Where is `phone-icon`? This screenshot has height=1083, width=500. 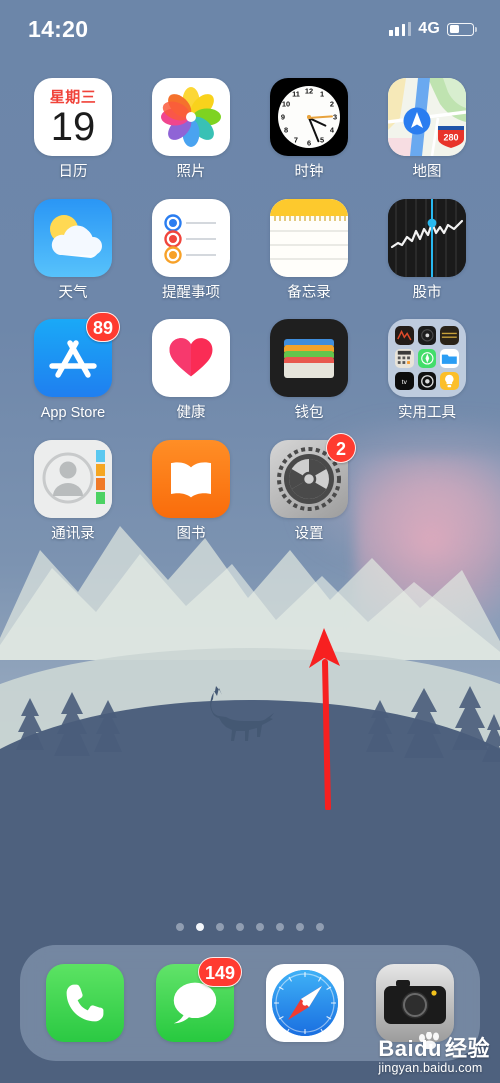 phone-icon is located at coordinates (85, 1003).